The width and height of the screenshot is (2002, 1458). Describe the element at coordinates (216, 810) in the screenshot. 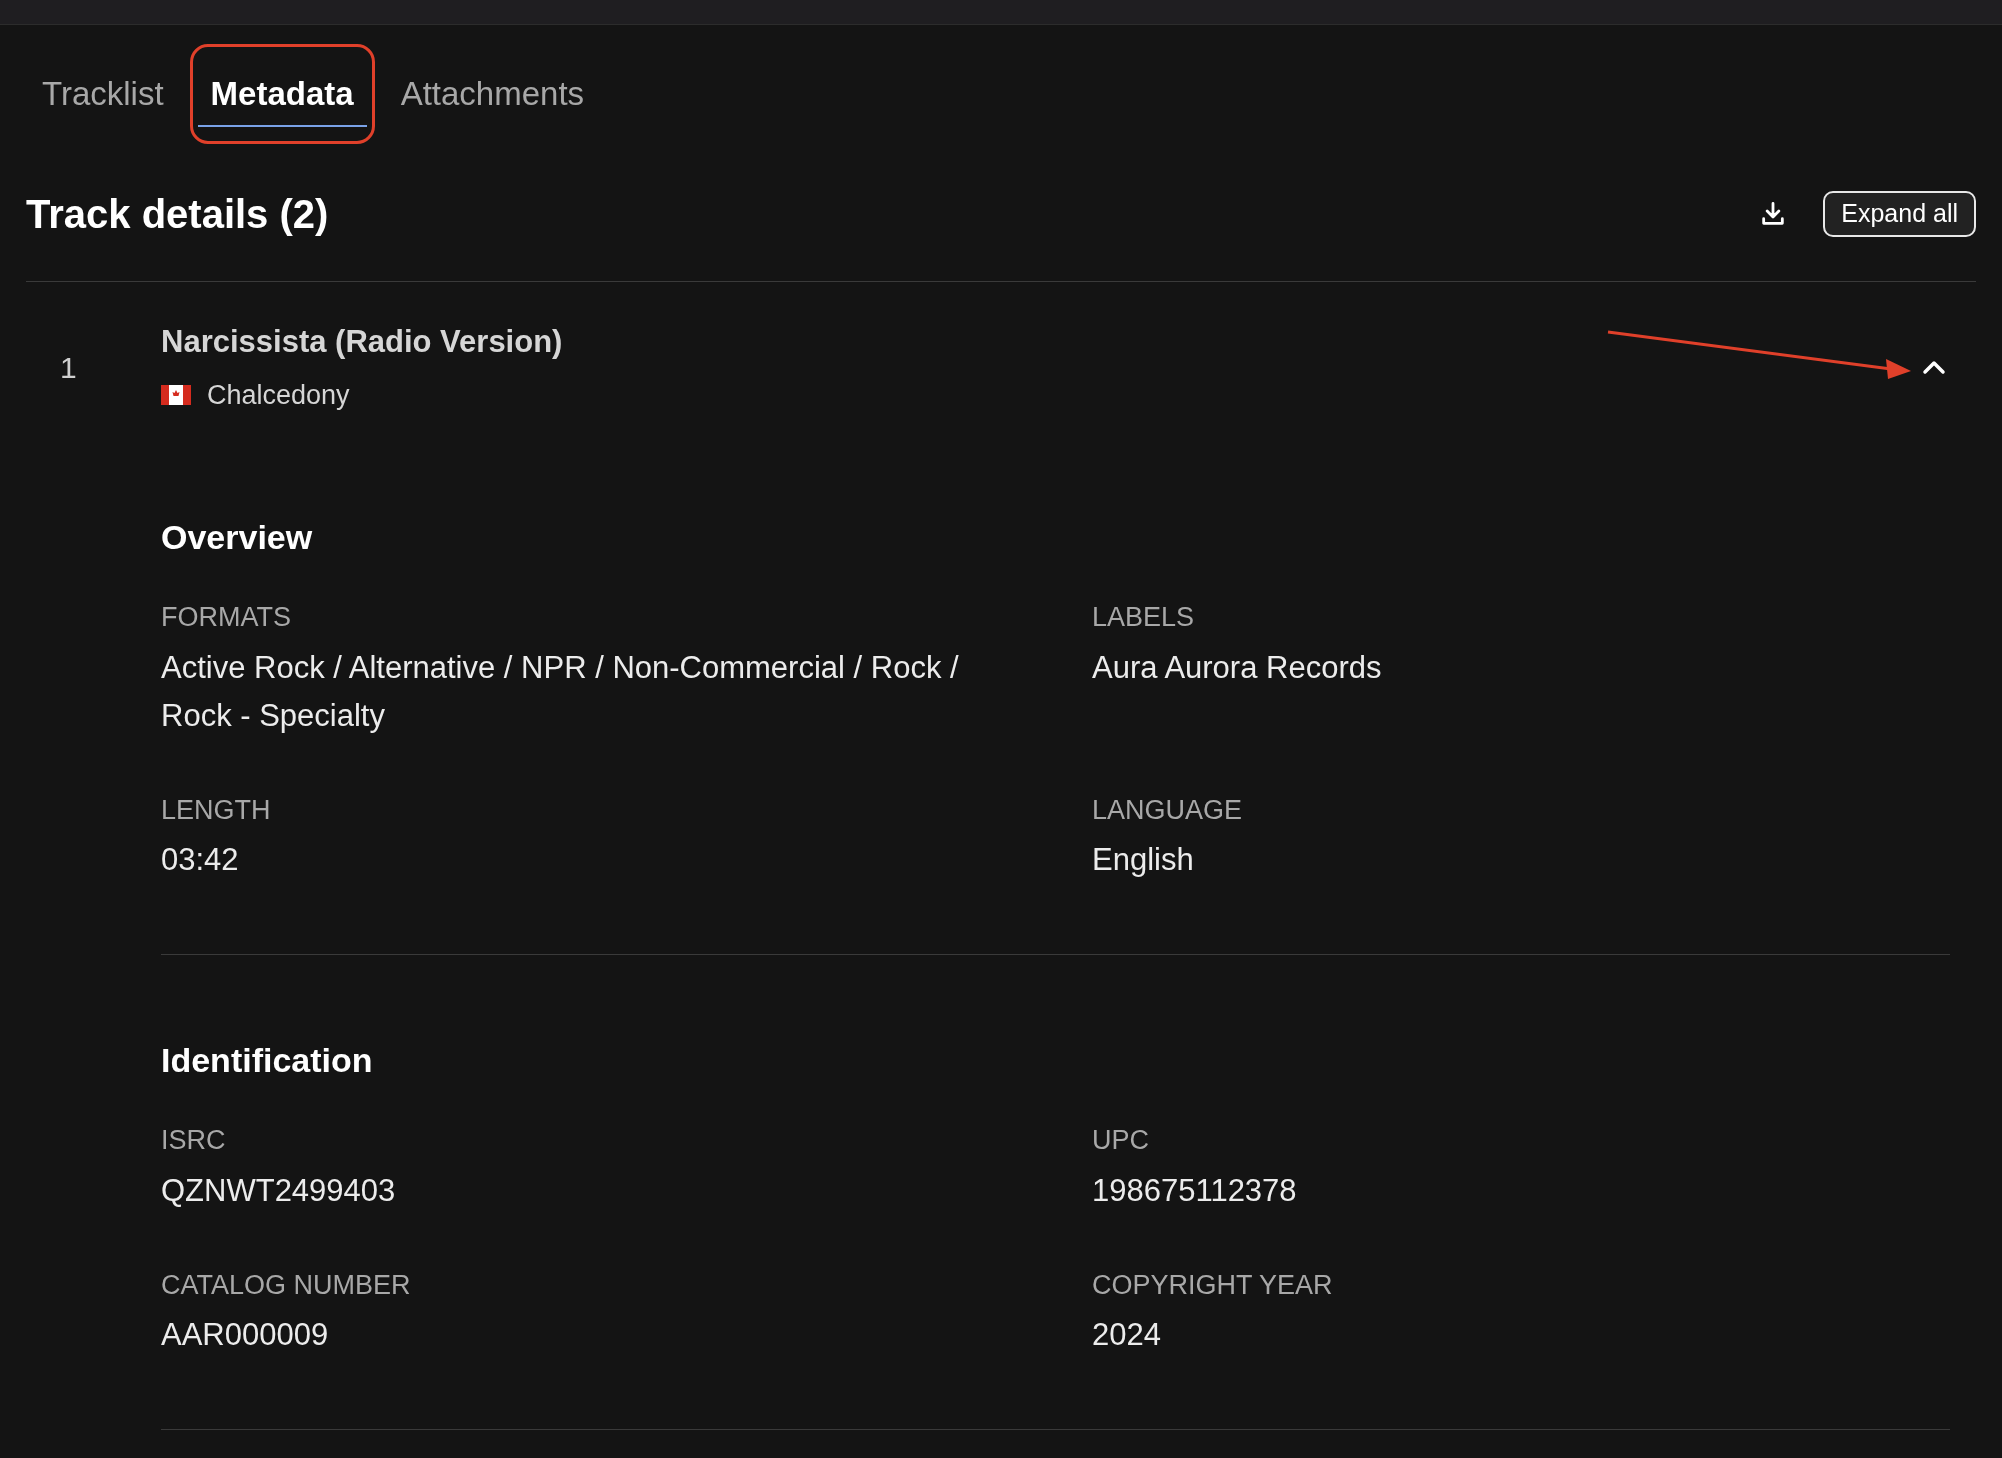

I see `field-label: LENGTH` at that location.